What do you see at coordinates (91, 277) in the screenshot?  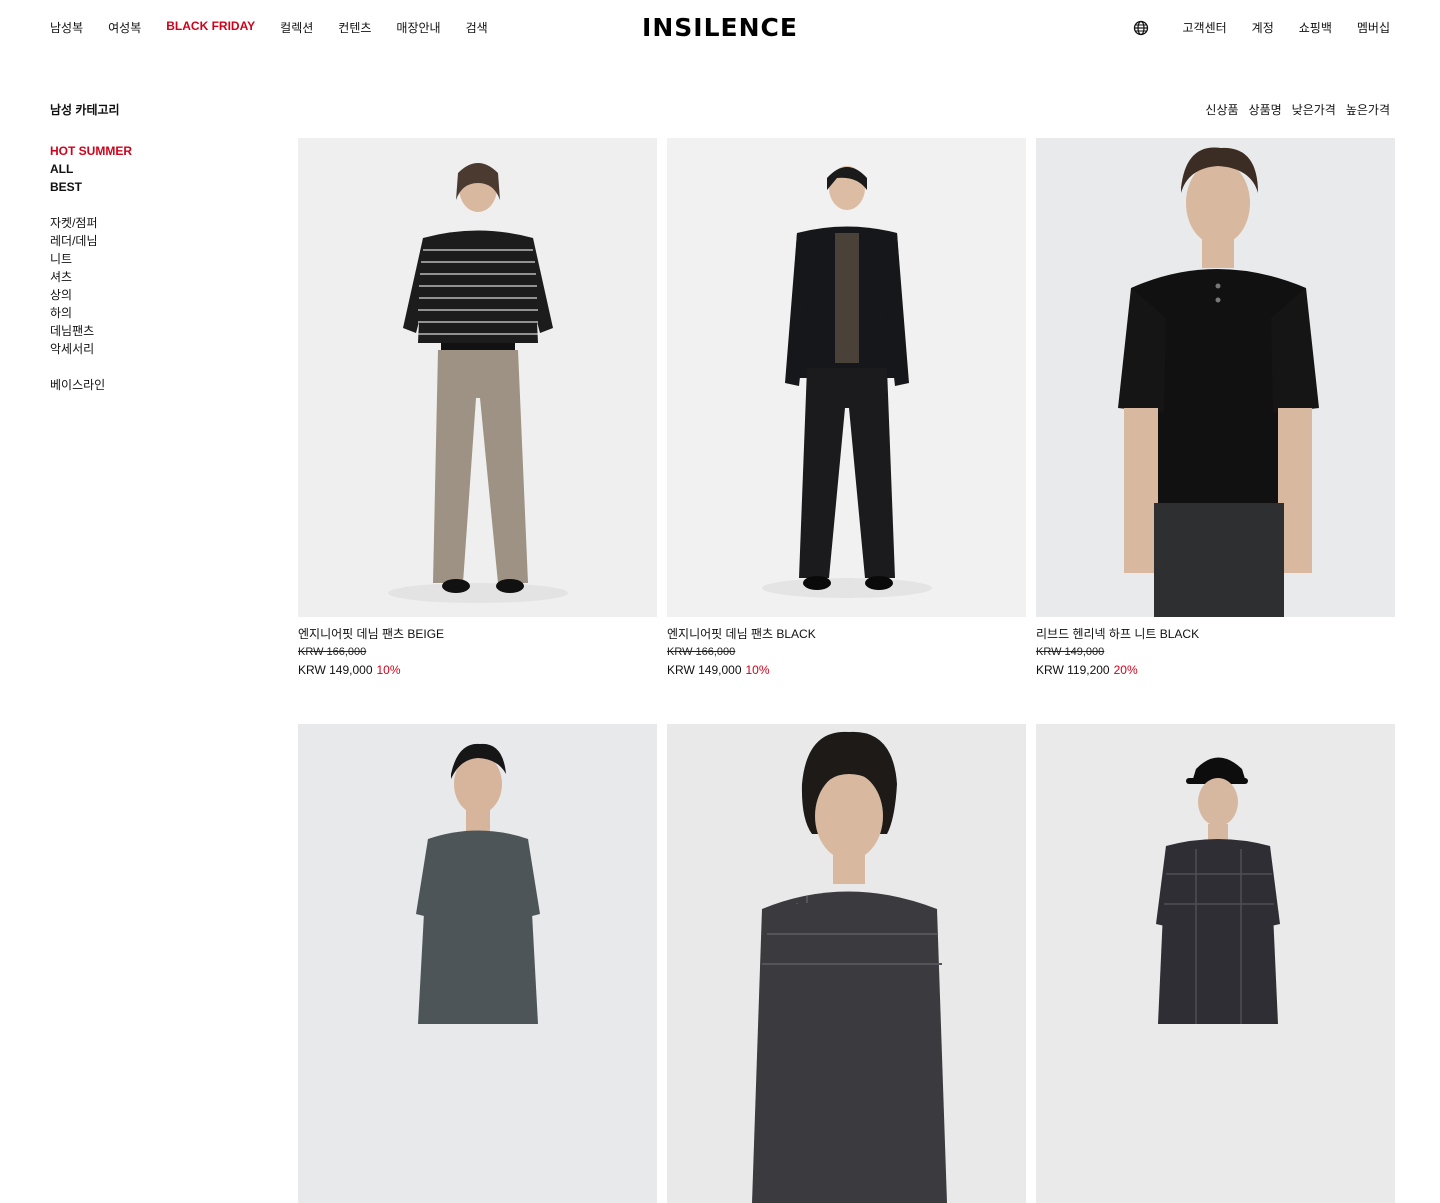 I see `sidebar-item-shirts: 셔츠` at bounding box center [91, 277].